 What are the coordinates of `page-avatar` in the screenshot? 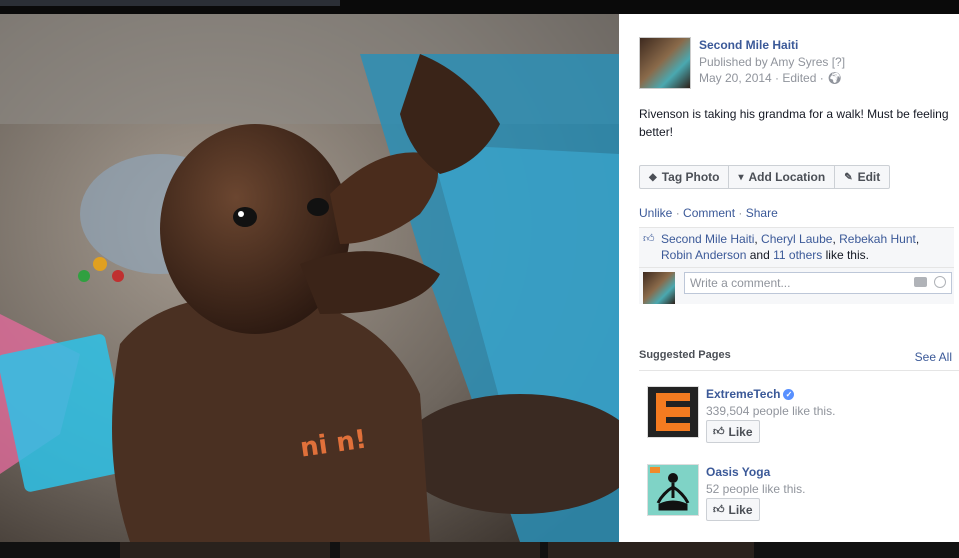 It's located at (665, 63).